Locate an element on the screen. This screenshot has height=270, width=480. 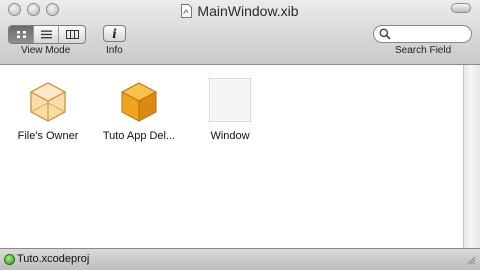
info-button: i is located at coordinates (114, 33).